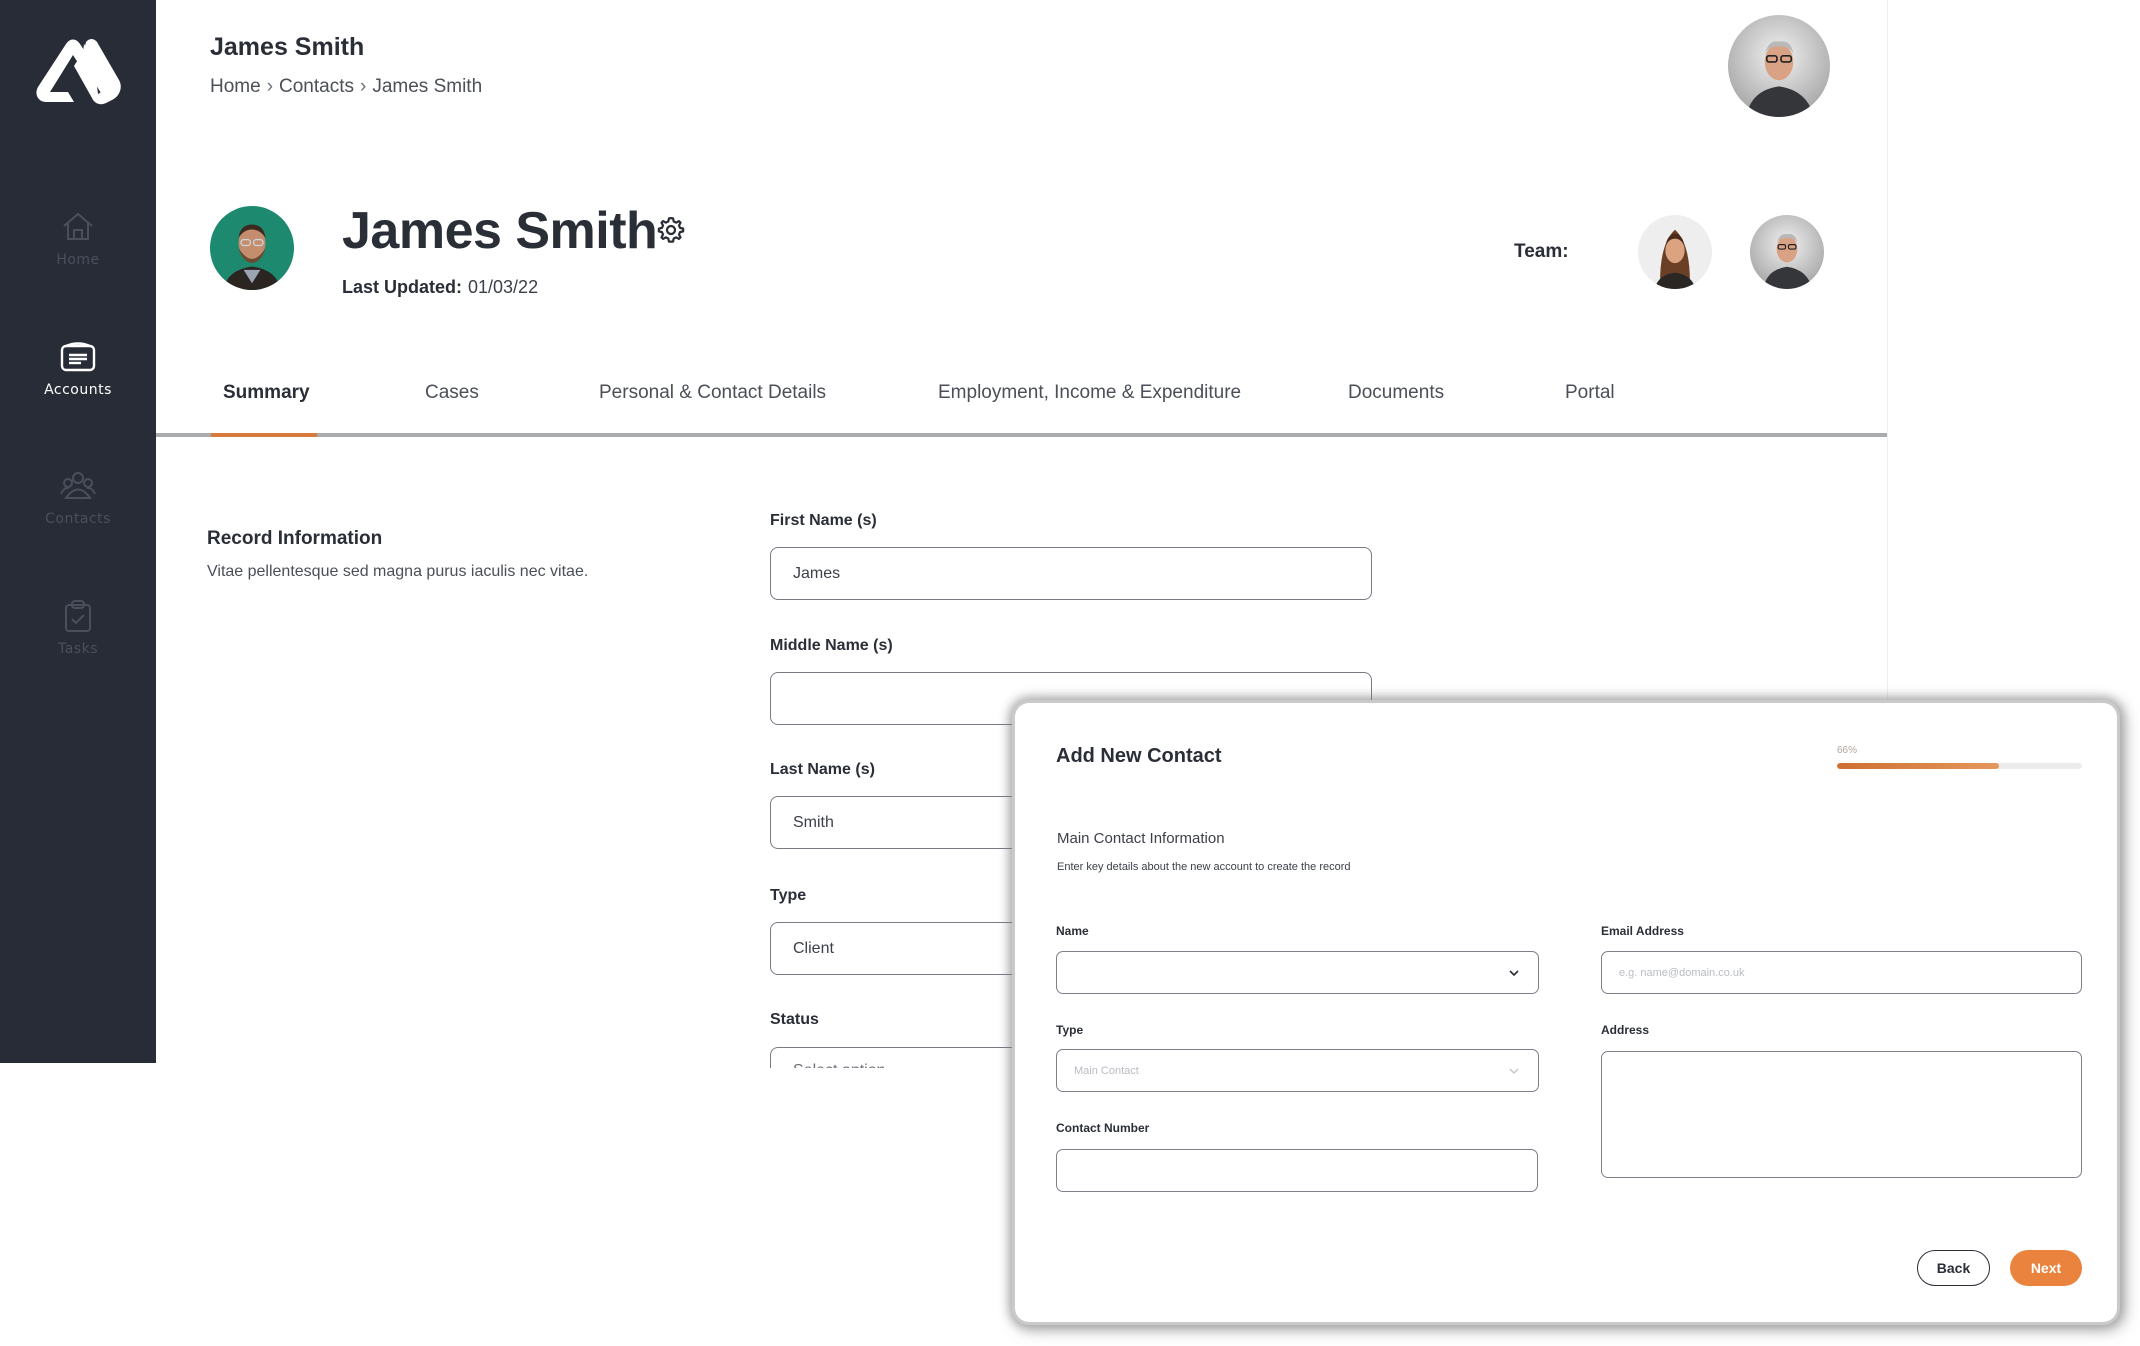  What do you see at coordinates (287, 47) in the screenshot?
I see `page-title: James Smith` at bounding box center [287, 47].